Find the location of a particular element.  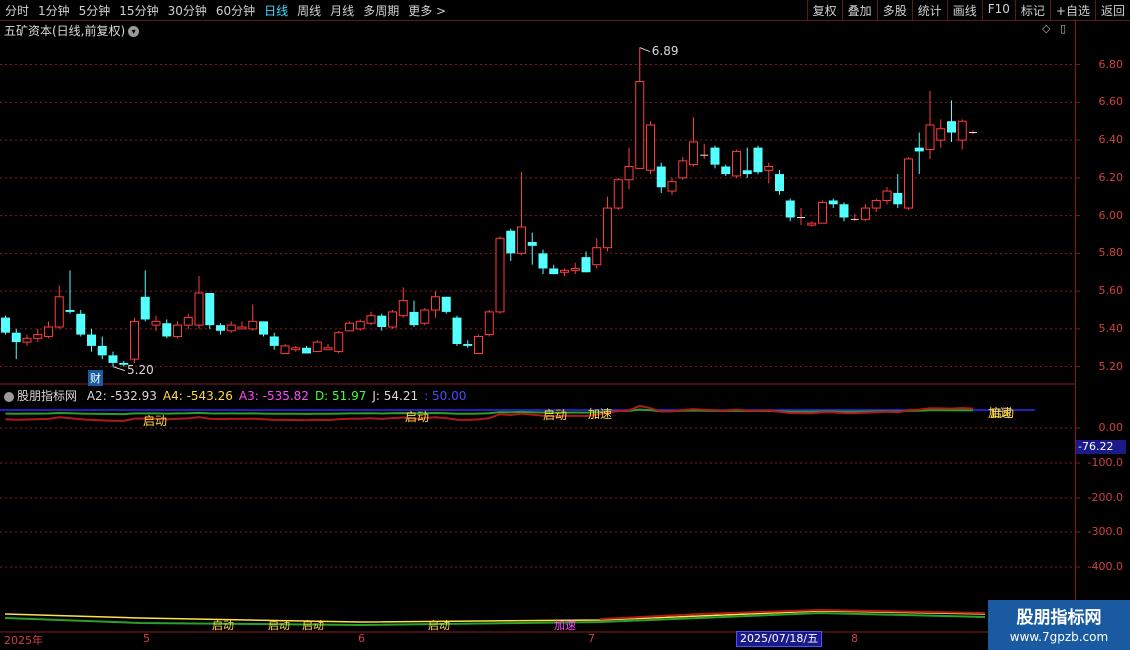

price-tick-label: 6.40 is located at coordinates (1111, 140).